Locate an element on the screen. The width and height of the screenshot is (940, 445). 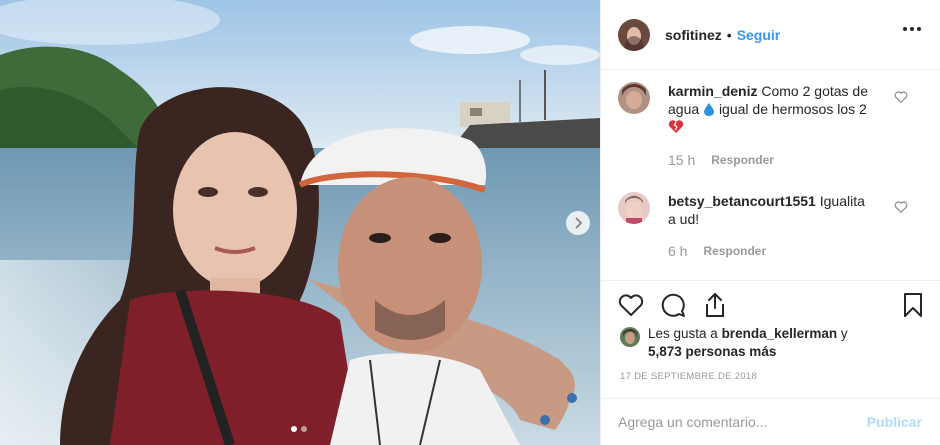
share-icon is located at coordinates (715, 305).